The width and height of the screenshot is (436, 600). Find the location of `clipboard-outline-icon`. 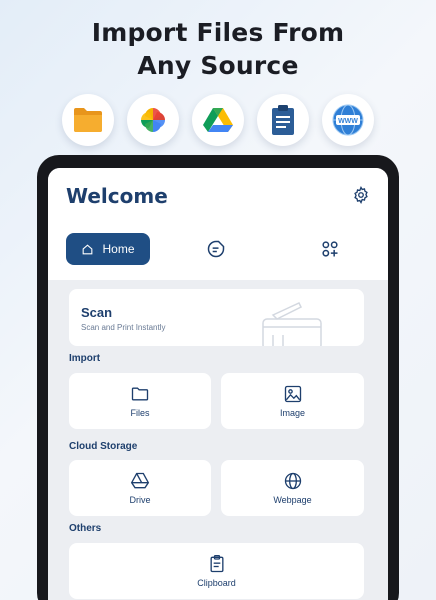

clipboard-outline-icon is located at coordinates (216, 564).